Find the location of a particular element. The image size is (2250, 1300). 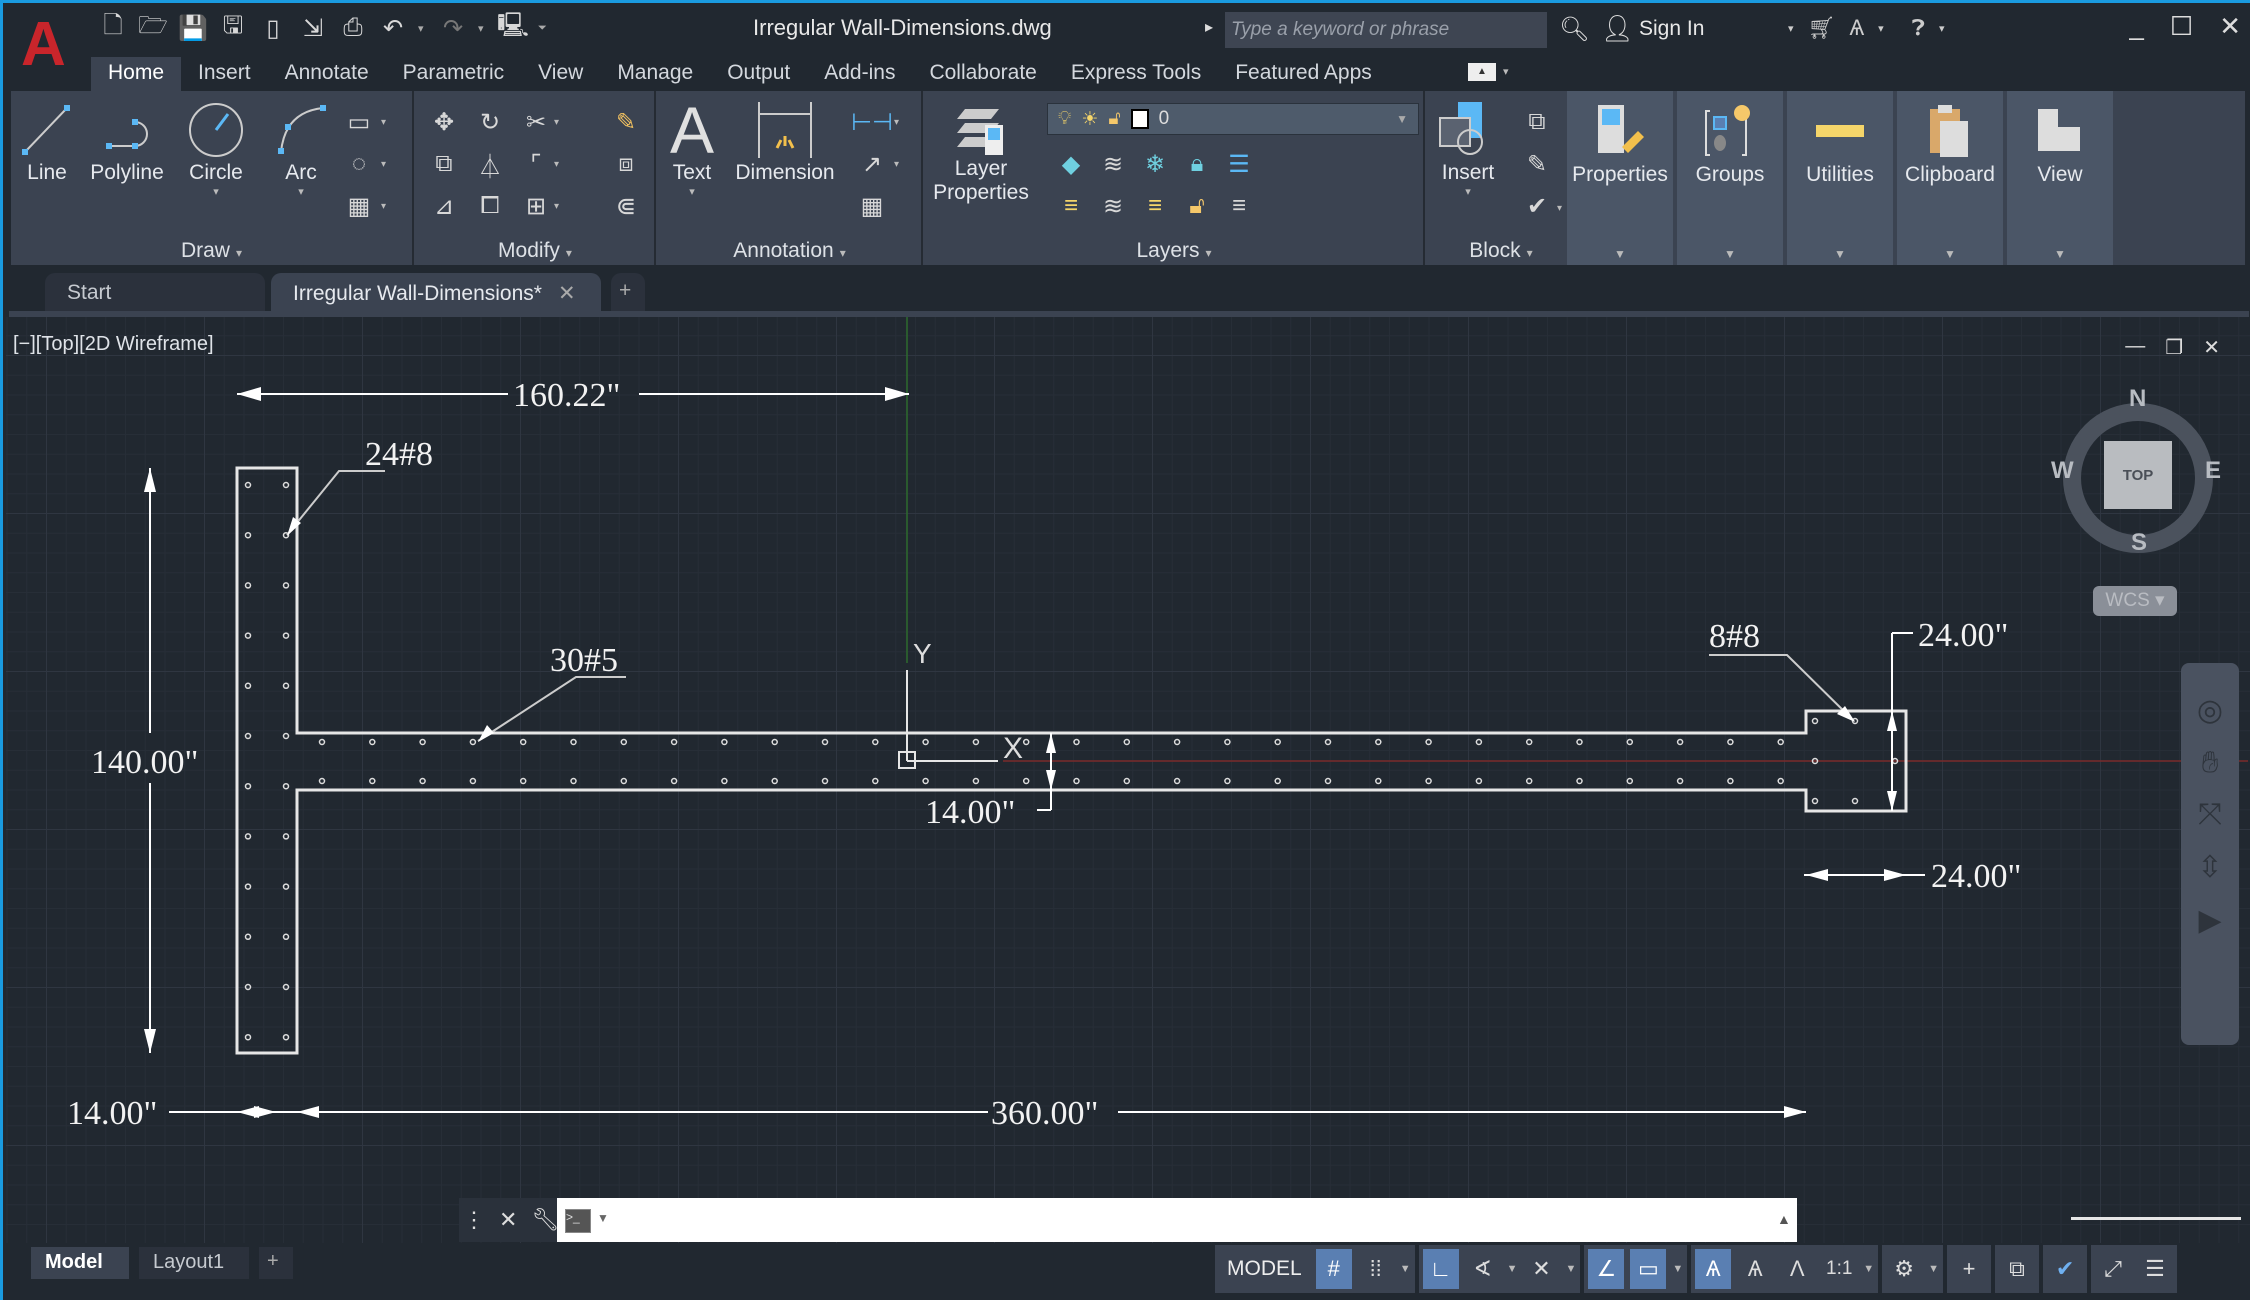

recent-commands-dropdown-icon: ▼ is located at coordinates (603, 1218).